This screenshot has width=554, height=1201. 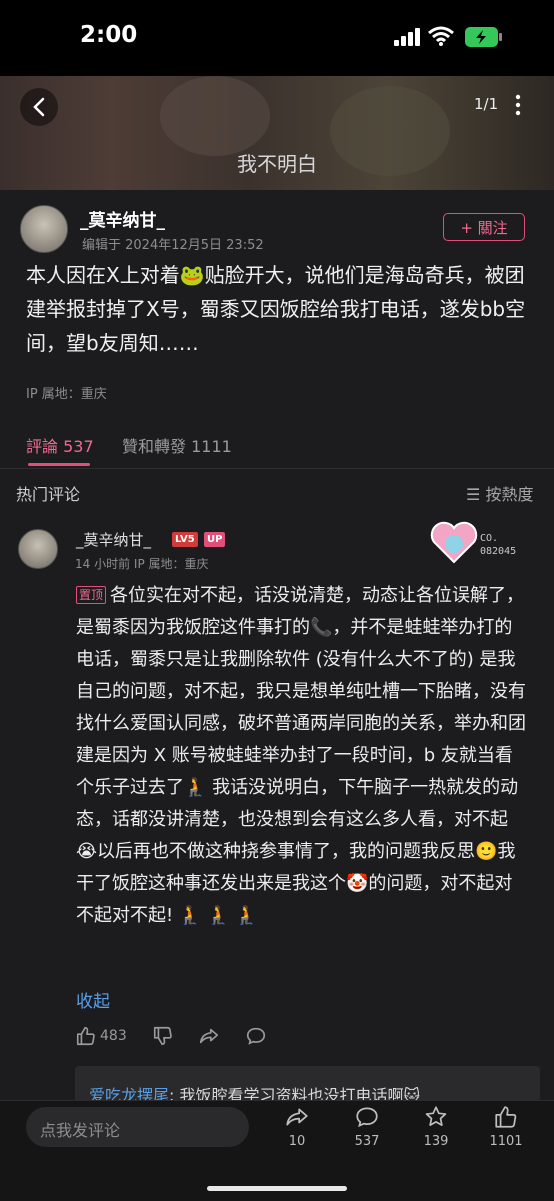 What do you see at coordinates (93, 999) in the screenshot?
I see `collapse-link: 收起` at bounding box center [93, 999].